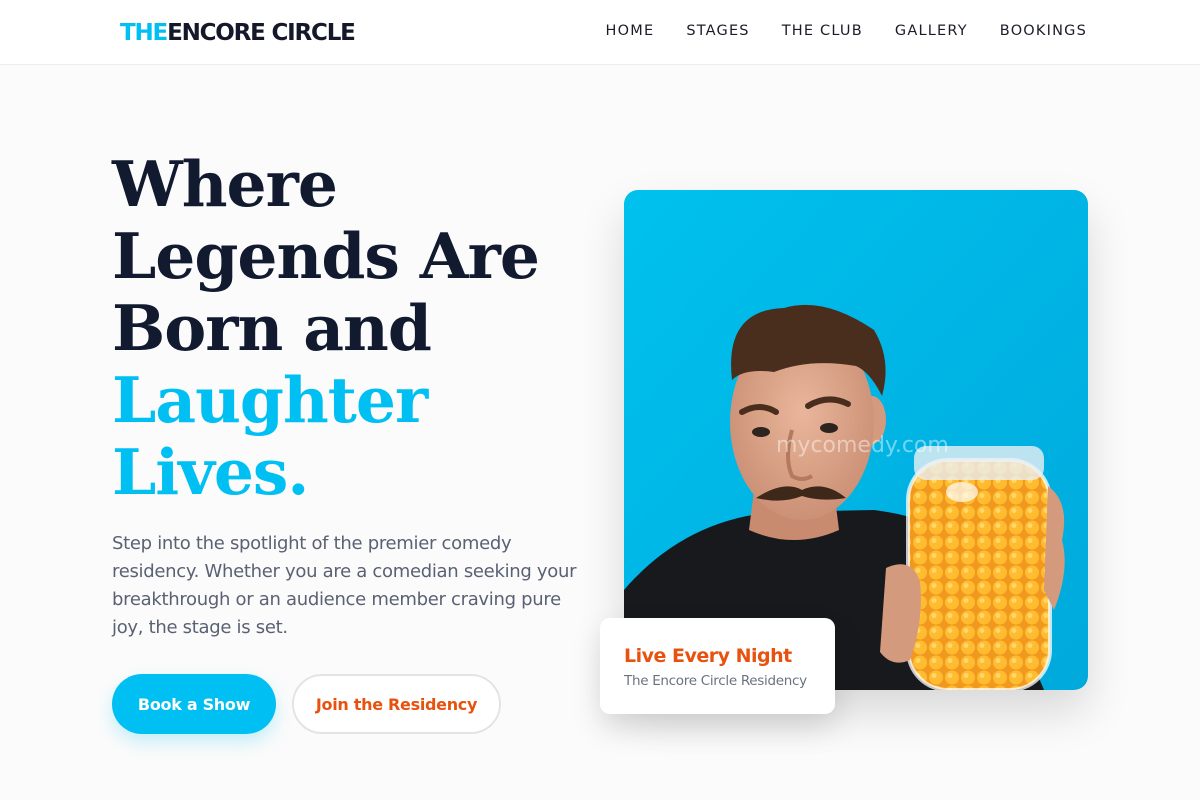 The image size is (1200, 800). Describe the element at coordinates (717, 31) in the screenshot. I see `nav-item-stages: STAGES` at that location.